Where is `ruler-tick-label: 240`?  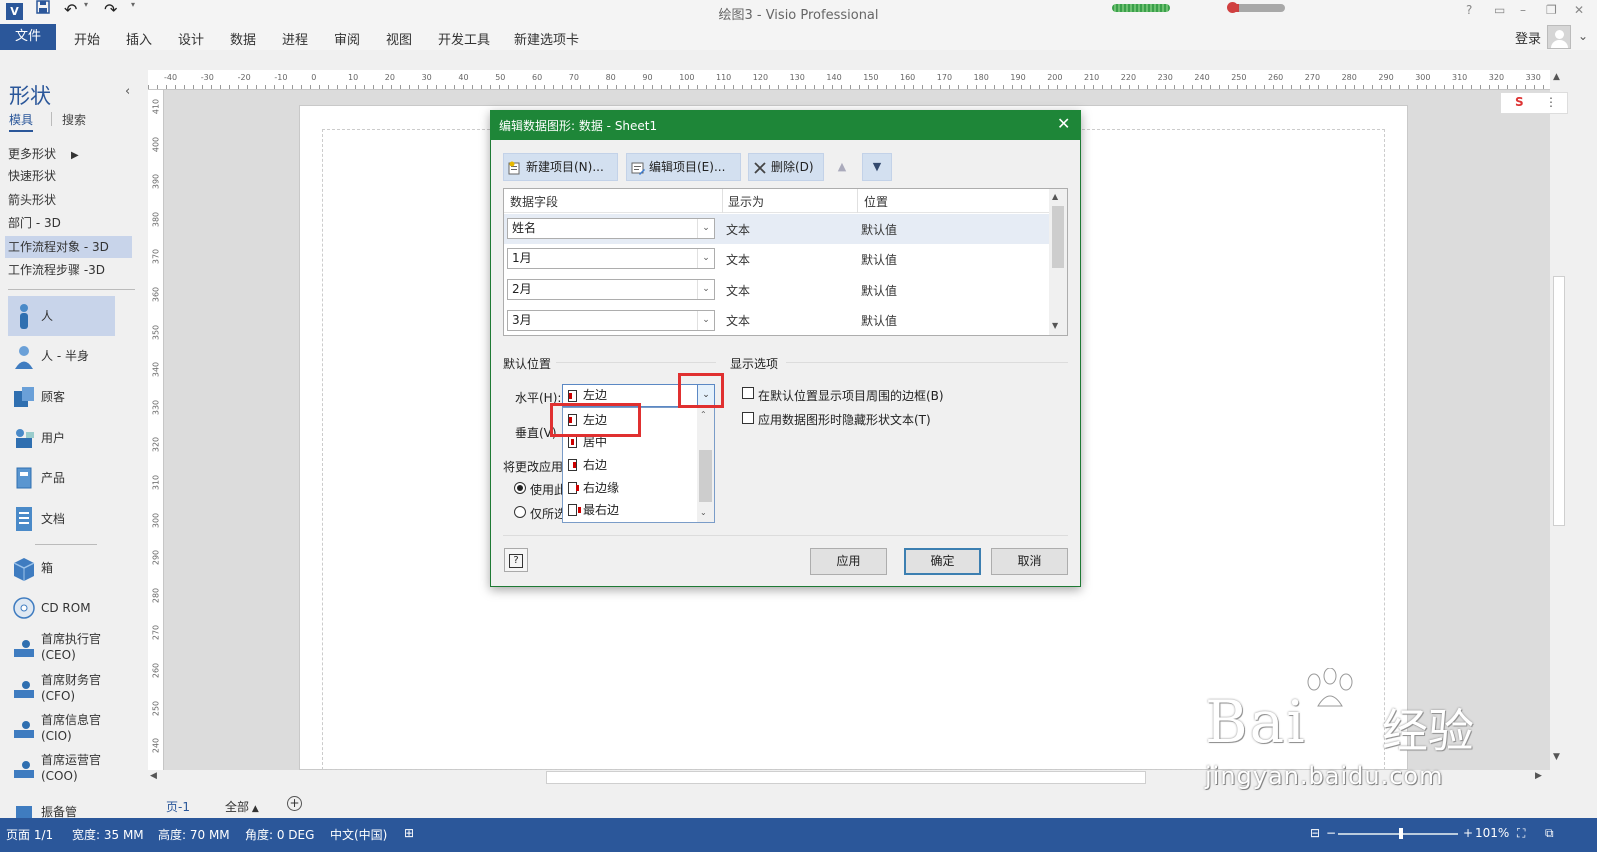
ruler-tick-label: 240 is located at coordinates (156, 746).